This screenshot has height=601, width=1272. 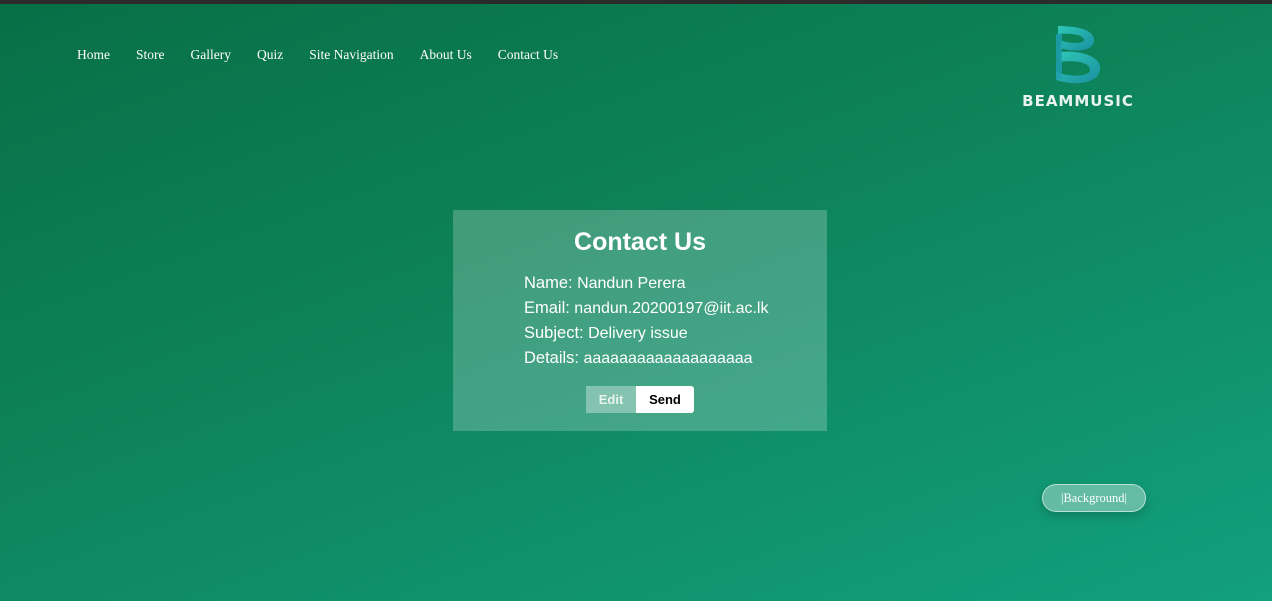 I want to click on brand-logo: BEAMMUSIC, so click(x=1078, y=72).